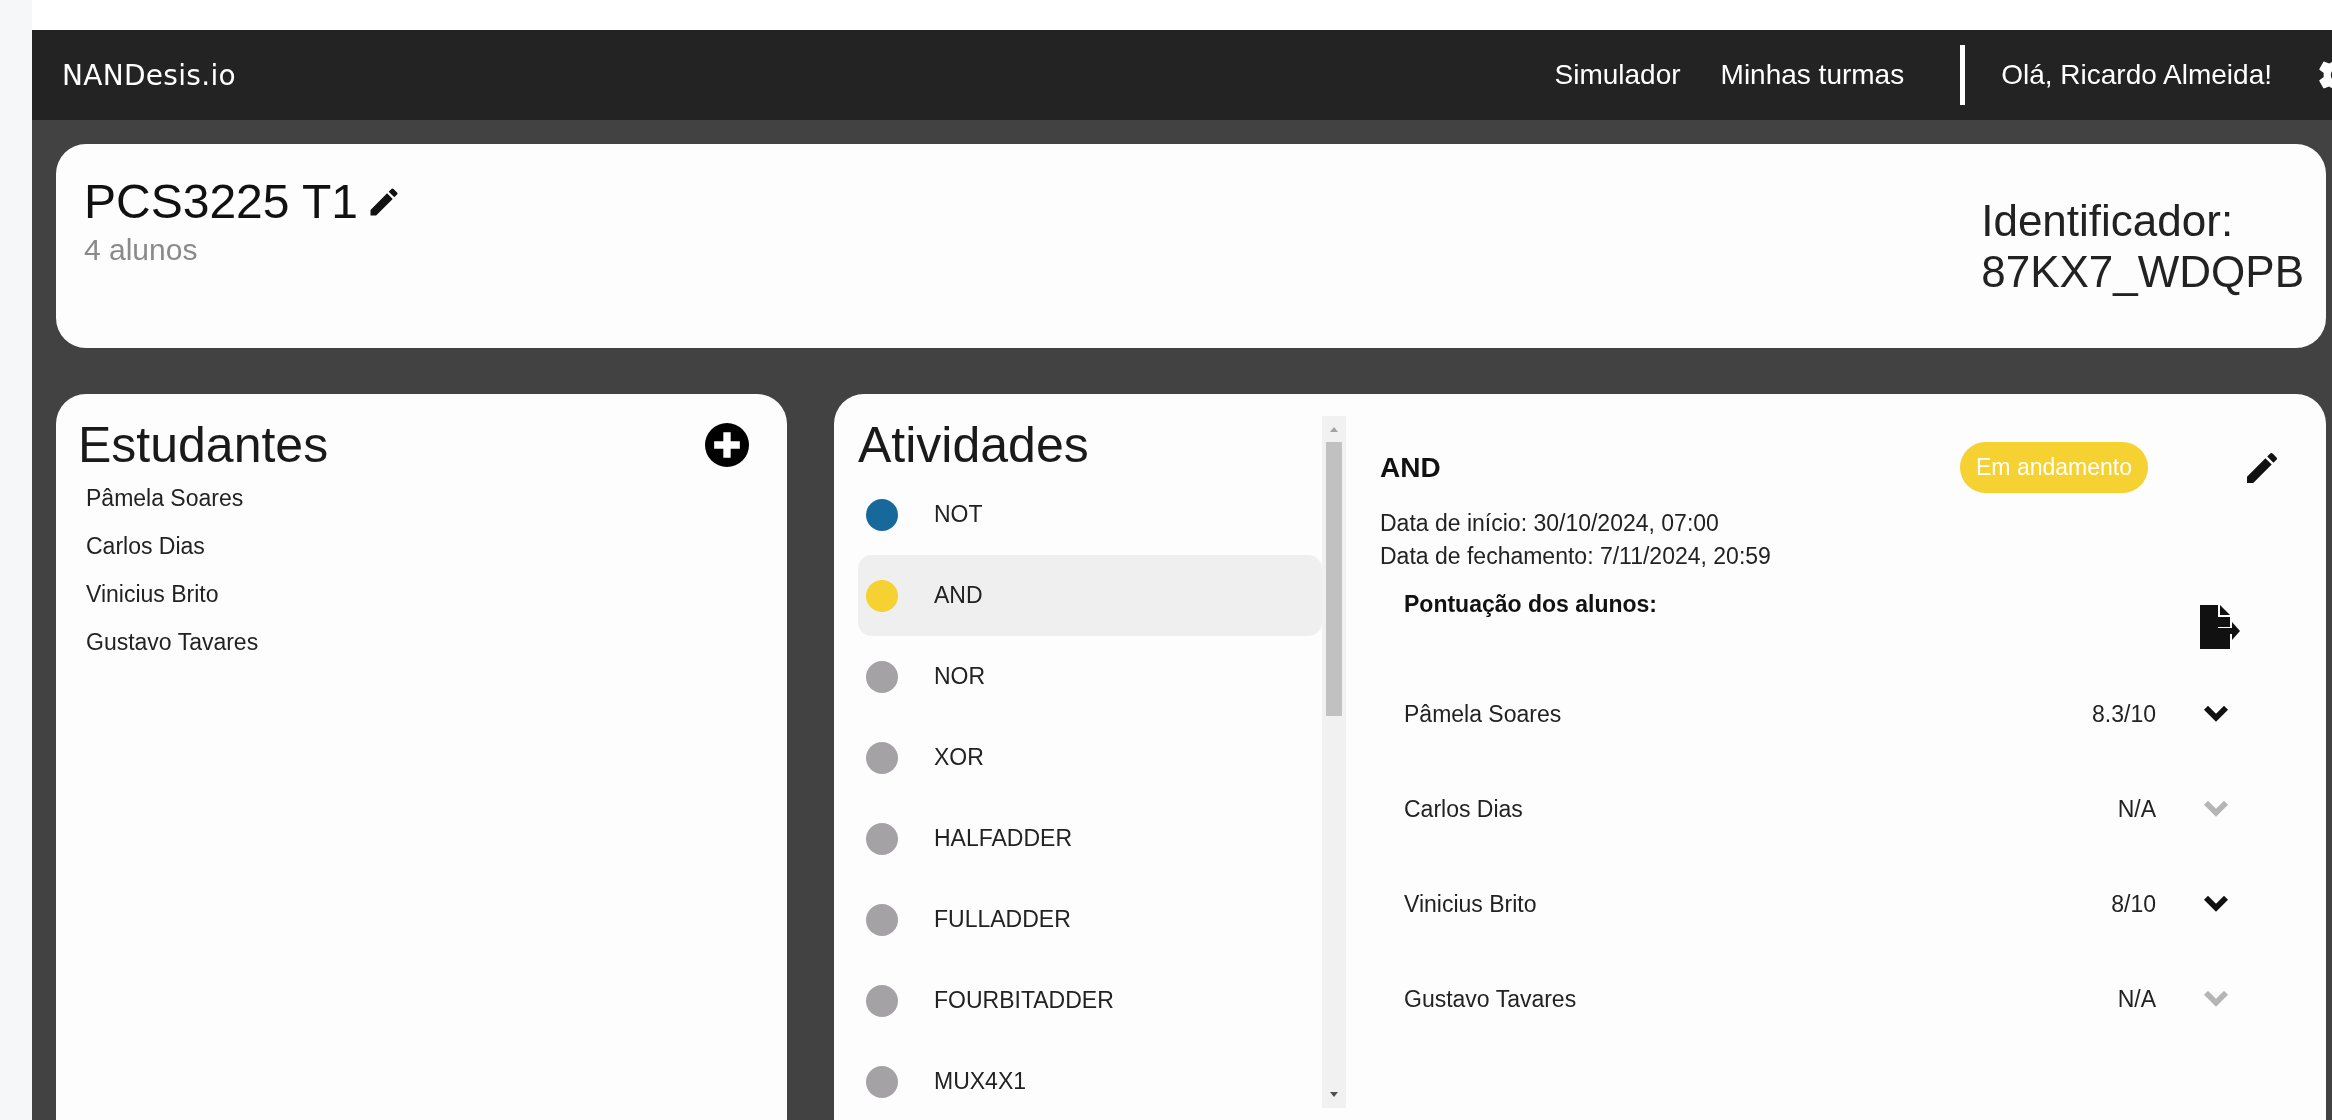  I want to click on scrollbar, so click(1334, 762).